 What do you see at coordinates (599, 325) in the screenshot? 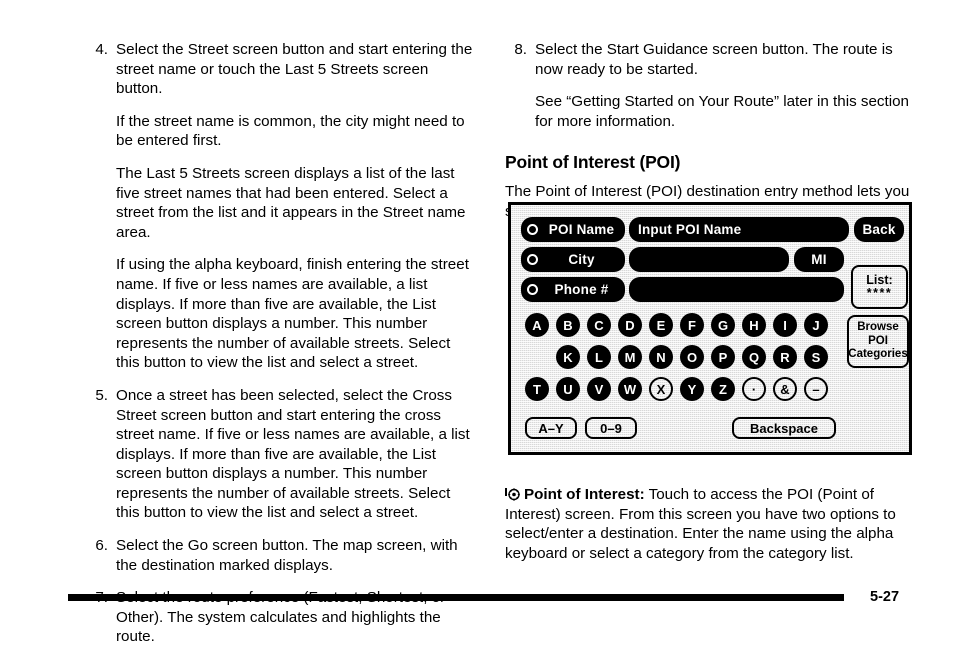
I see `key-c: C` at bounding box center [599, 325].